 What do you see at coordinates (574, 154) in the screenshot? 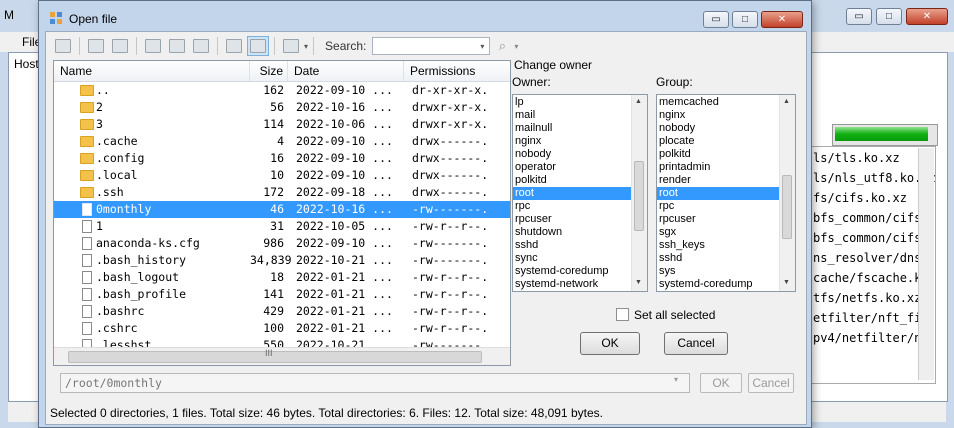
I see `owner-list-item: nobody` at bounding box center [574, 154].